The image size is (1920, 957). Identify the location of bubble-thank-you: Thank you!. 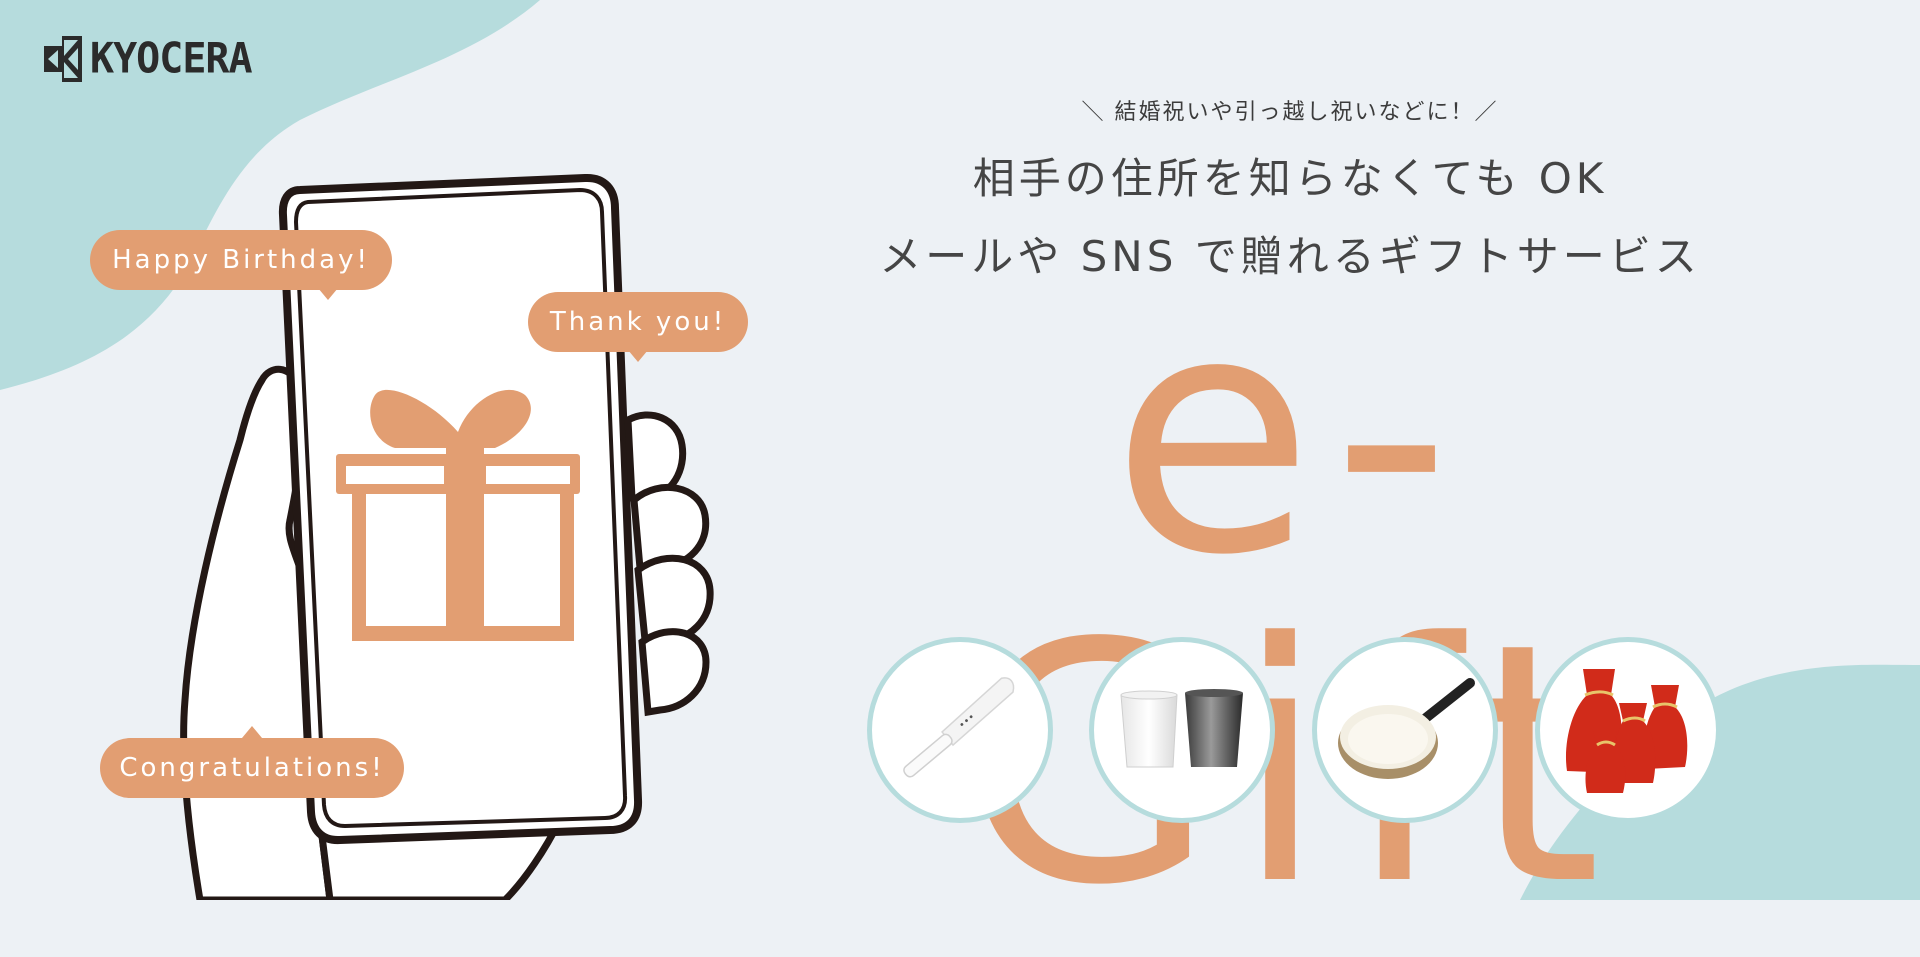
(638, 327).